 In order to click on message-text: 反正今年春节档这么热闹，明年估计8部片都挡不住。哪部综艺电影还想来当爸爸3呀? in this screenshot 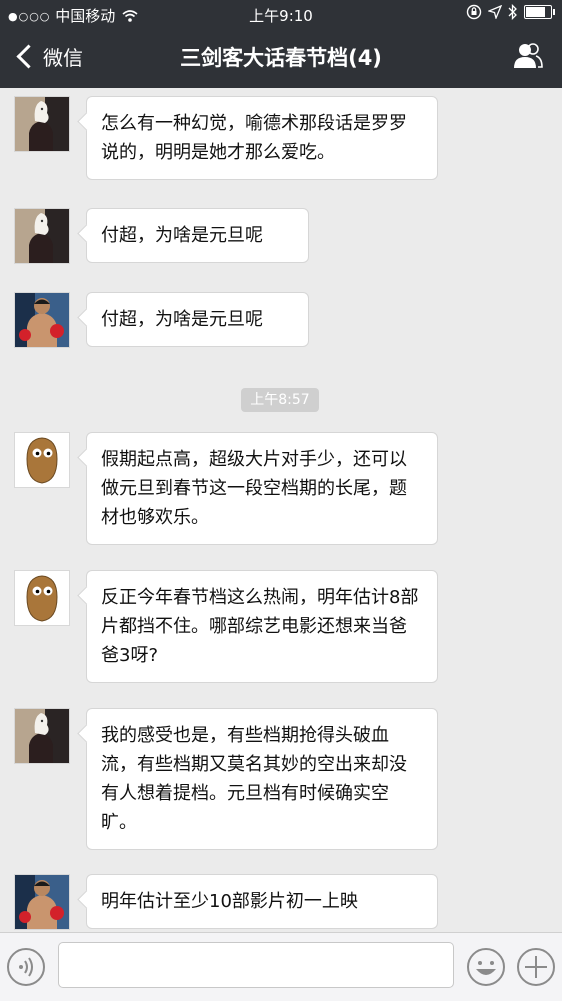, I will do `click(260, 626)`.